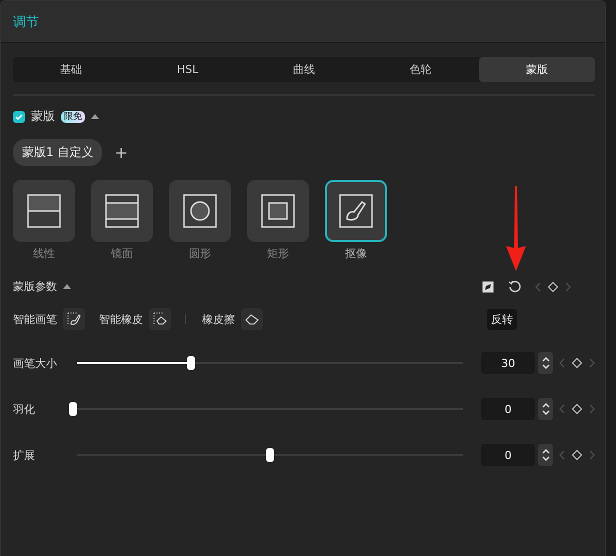 The image size is (616, 556). Describe the element at coordinates (488, 286) in the screenshot. I see `invert-button` at that location.